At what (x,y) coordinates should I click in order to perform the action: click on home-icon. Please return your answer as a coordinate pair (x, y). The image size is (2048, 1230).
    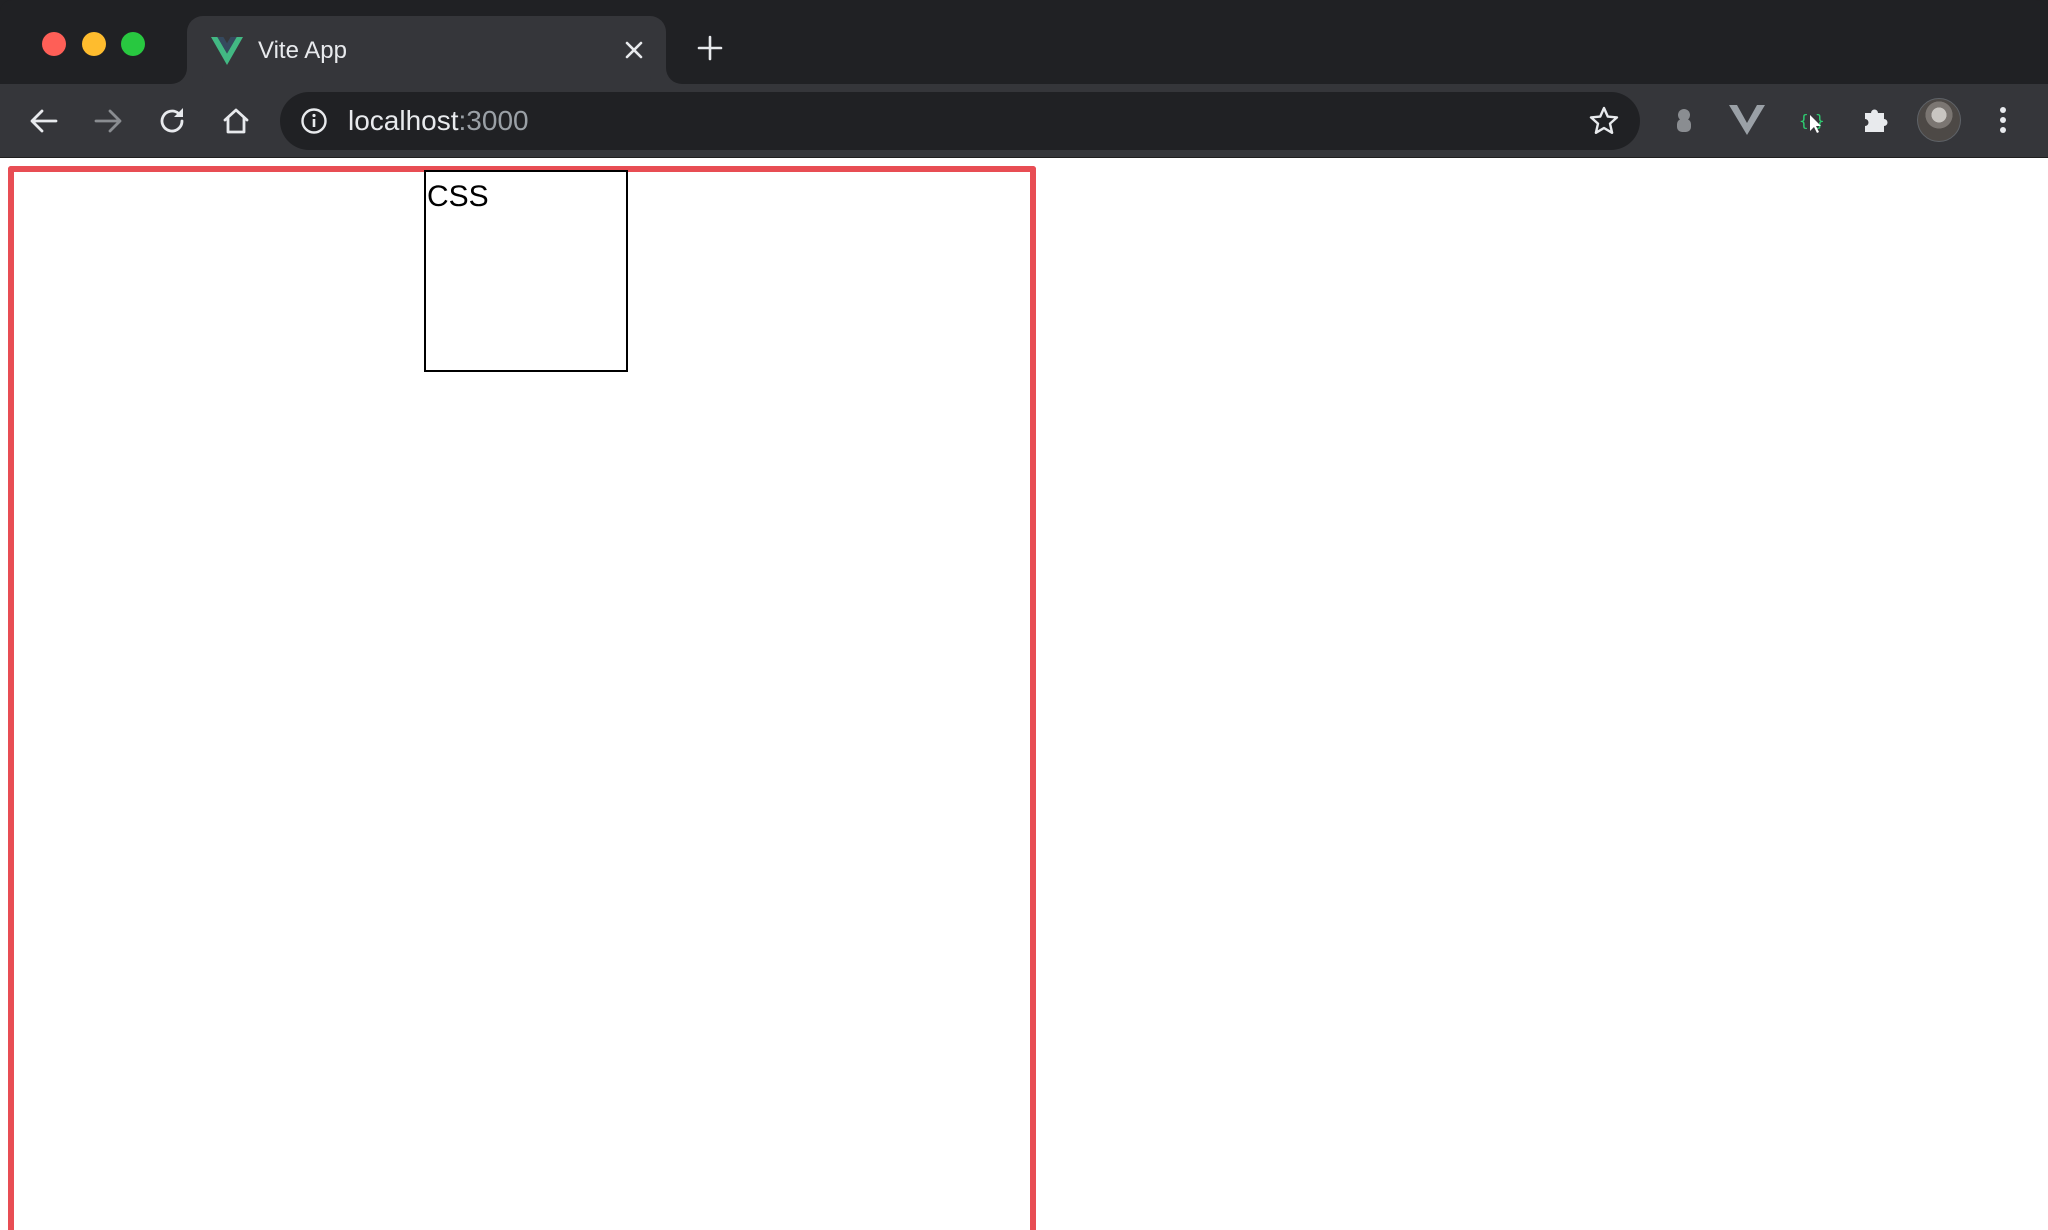
    Looking at the image, I should click on (236, 121).